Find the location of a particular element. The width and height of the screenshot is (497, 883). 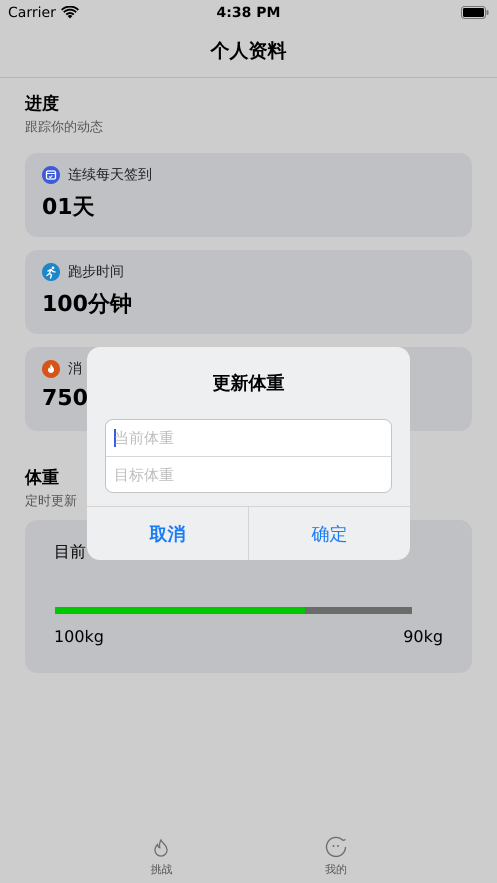

stat-label: 连续每天签到 is located at coordinates (110, 175).